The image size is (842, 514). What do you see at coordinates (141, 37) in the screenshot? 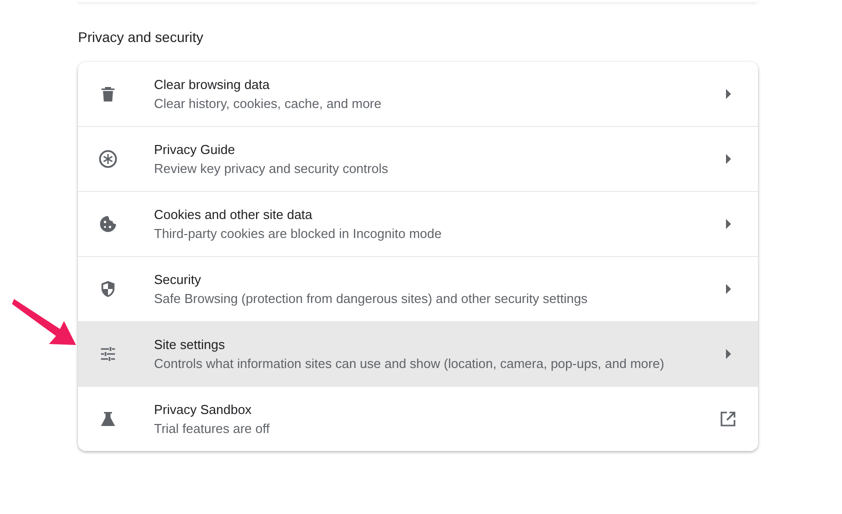
I see `section-heading: Privacy and security` at bounding box center [141, 37].